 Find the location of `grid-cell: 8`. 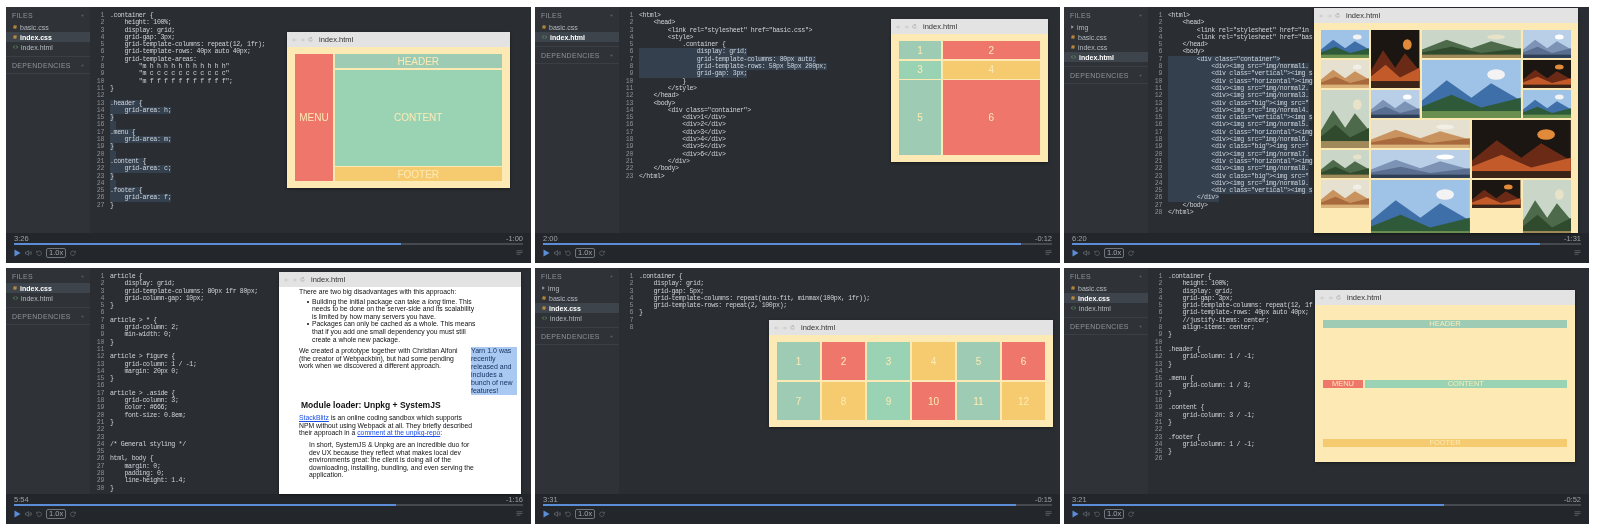

grid-cell: 8 is located at coordinates (843, 401).